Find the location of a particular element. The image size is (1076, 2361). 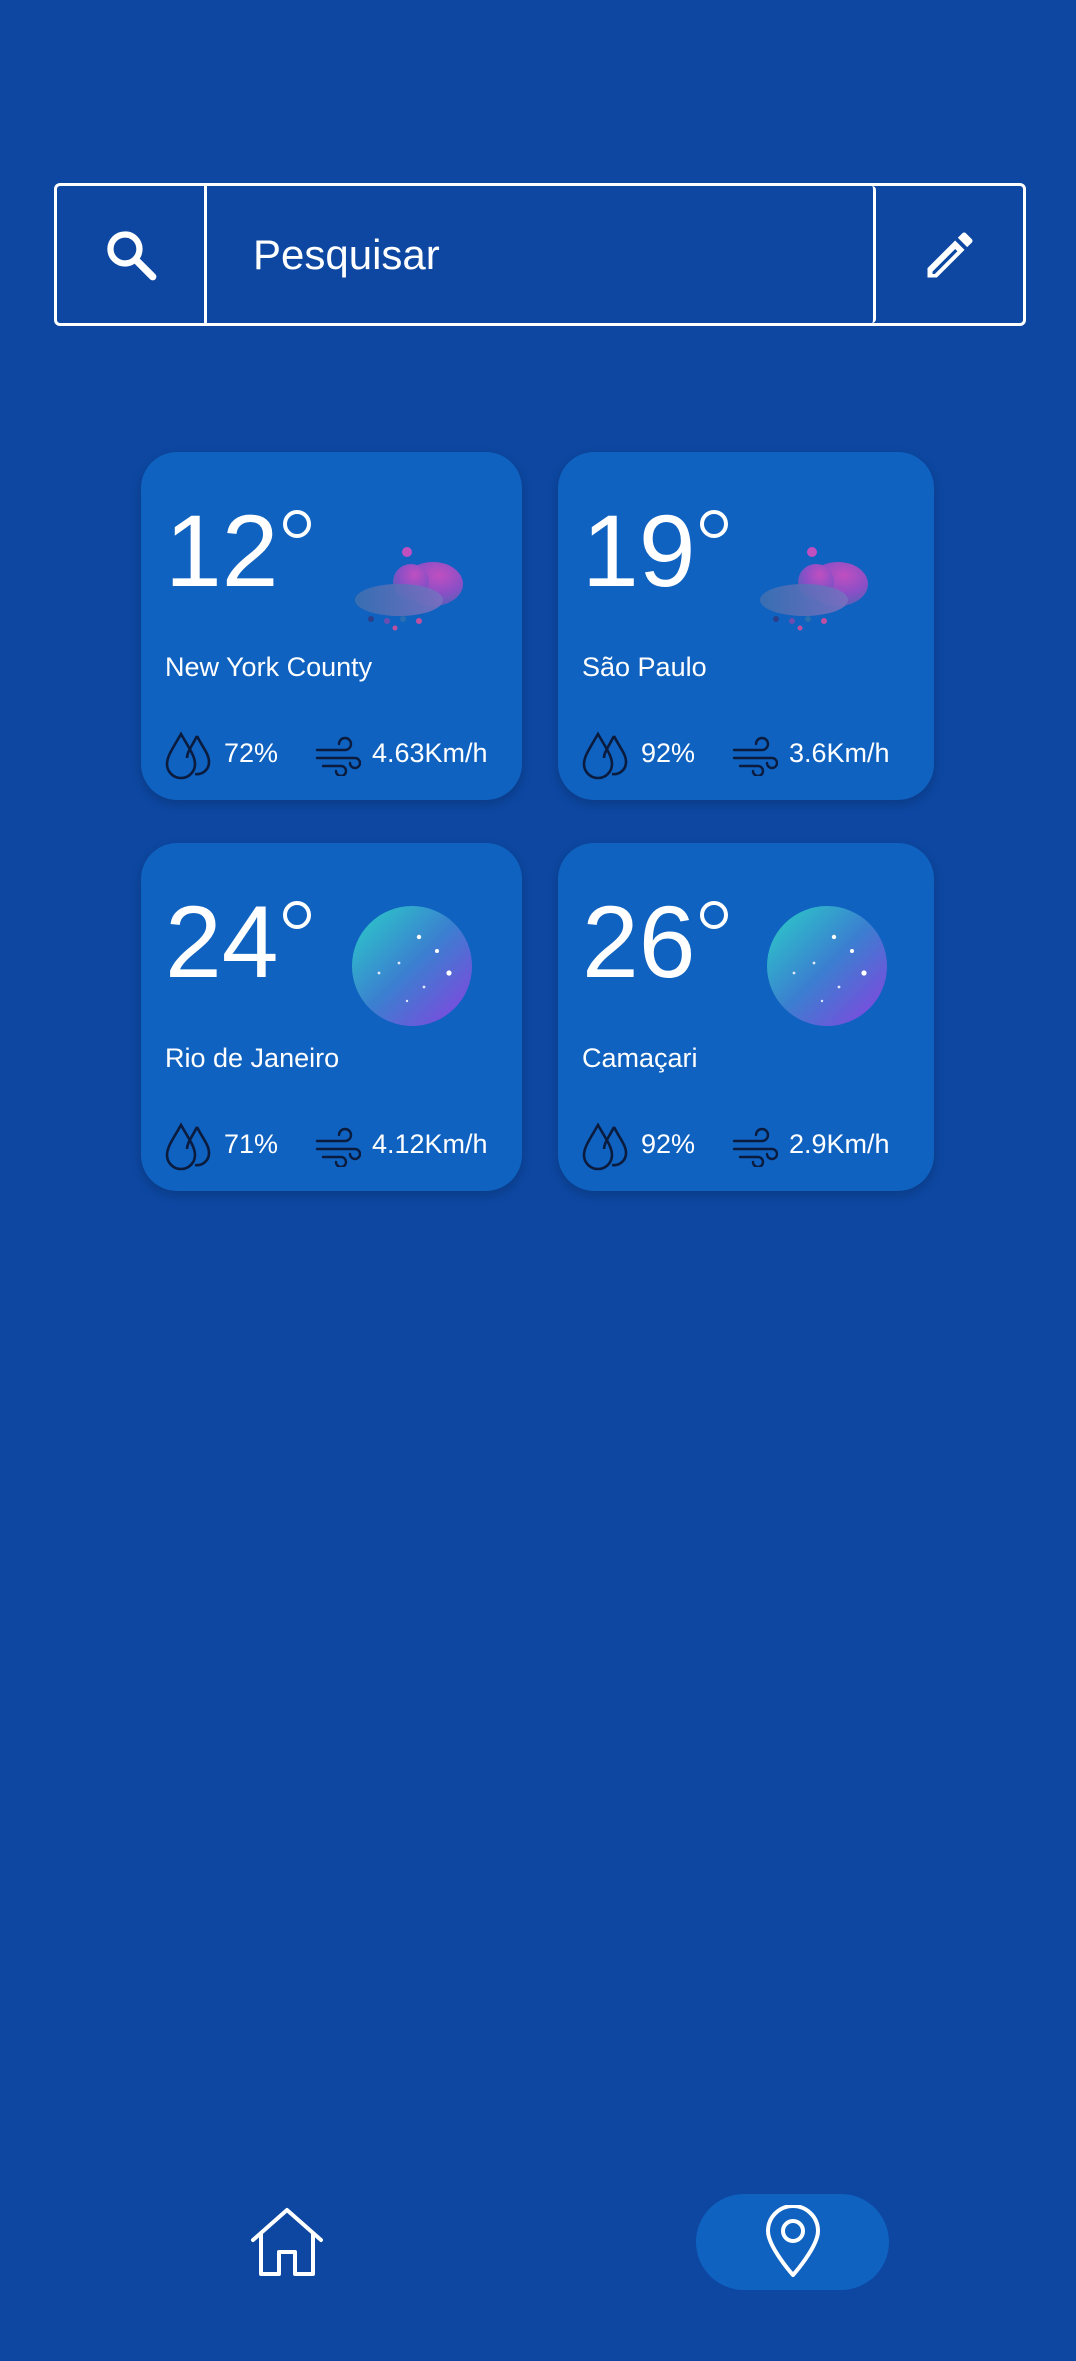

wind-value: 4.12Km/h is located at coordinates (430, 1144).